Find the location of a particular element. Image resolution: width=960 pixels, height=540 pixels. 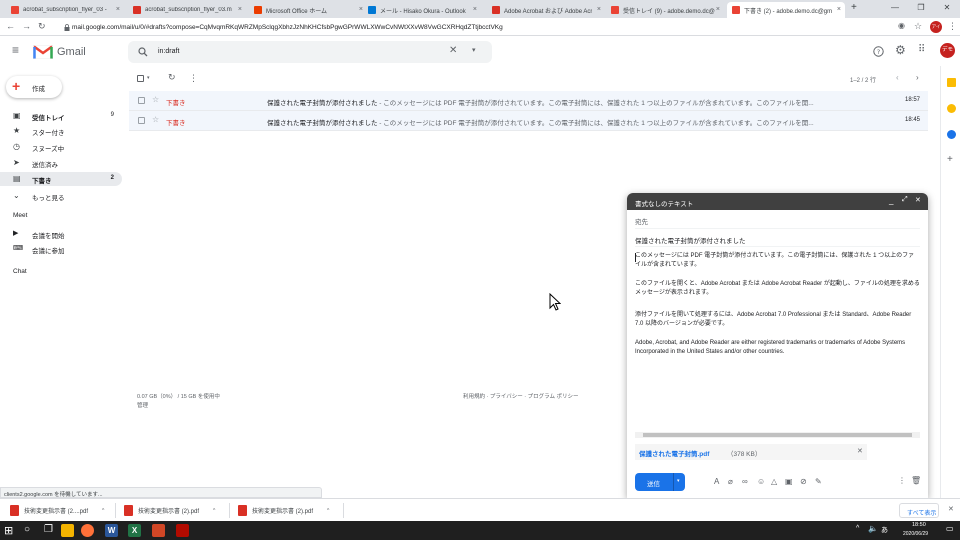

tray-chevron-icon: ^ is located at coordinates (857, 528).